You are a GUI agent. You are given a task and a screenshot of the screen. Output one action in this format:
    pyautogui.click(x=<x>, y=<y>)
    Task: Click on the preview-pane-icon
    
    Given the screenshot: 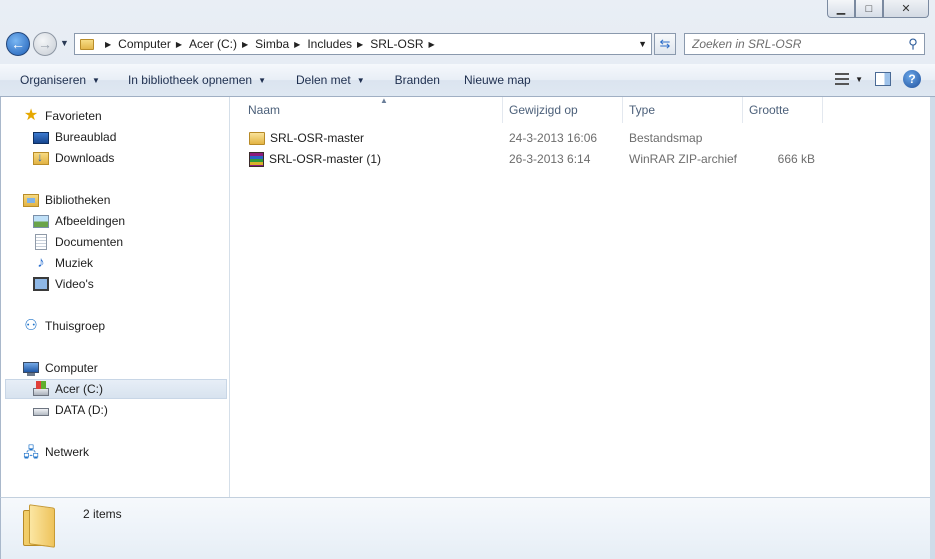 What is the action you would take?
    pyautogui.click(x=883, y=79)
    